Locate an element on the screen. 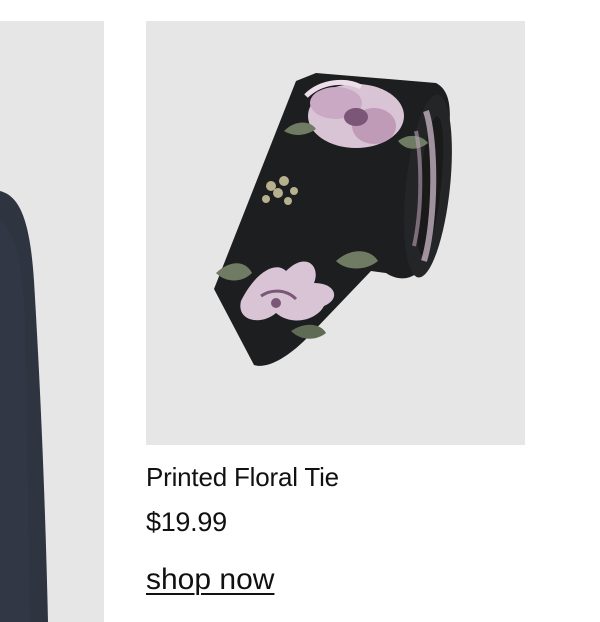 This screenshot has width=600, height=622. product-name: Printed Floral Tie is located at coordinates (242, 477).